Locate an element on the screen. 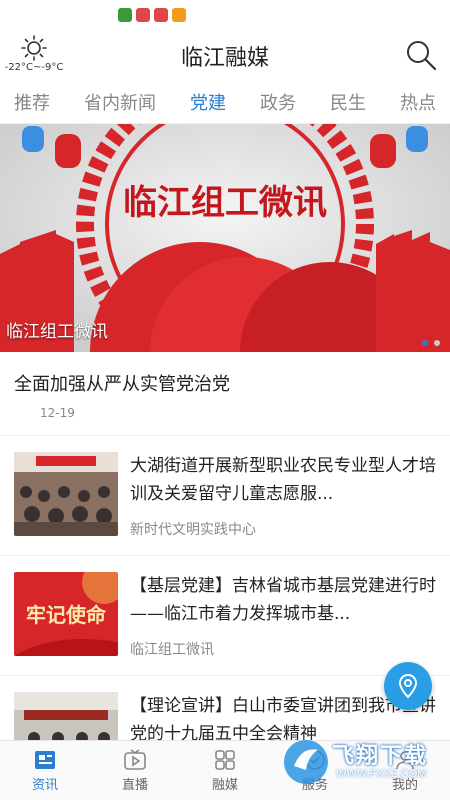 This screenshot has height=800, width=450. headline-item: 全面加强从严从实管党治党 12-19 is located at coordinates (225, 394).